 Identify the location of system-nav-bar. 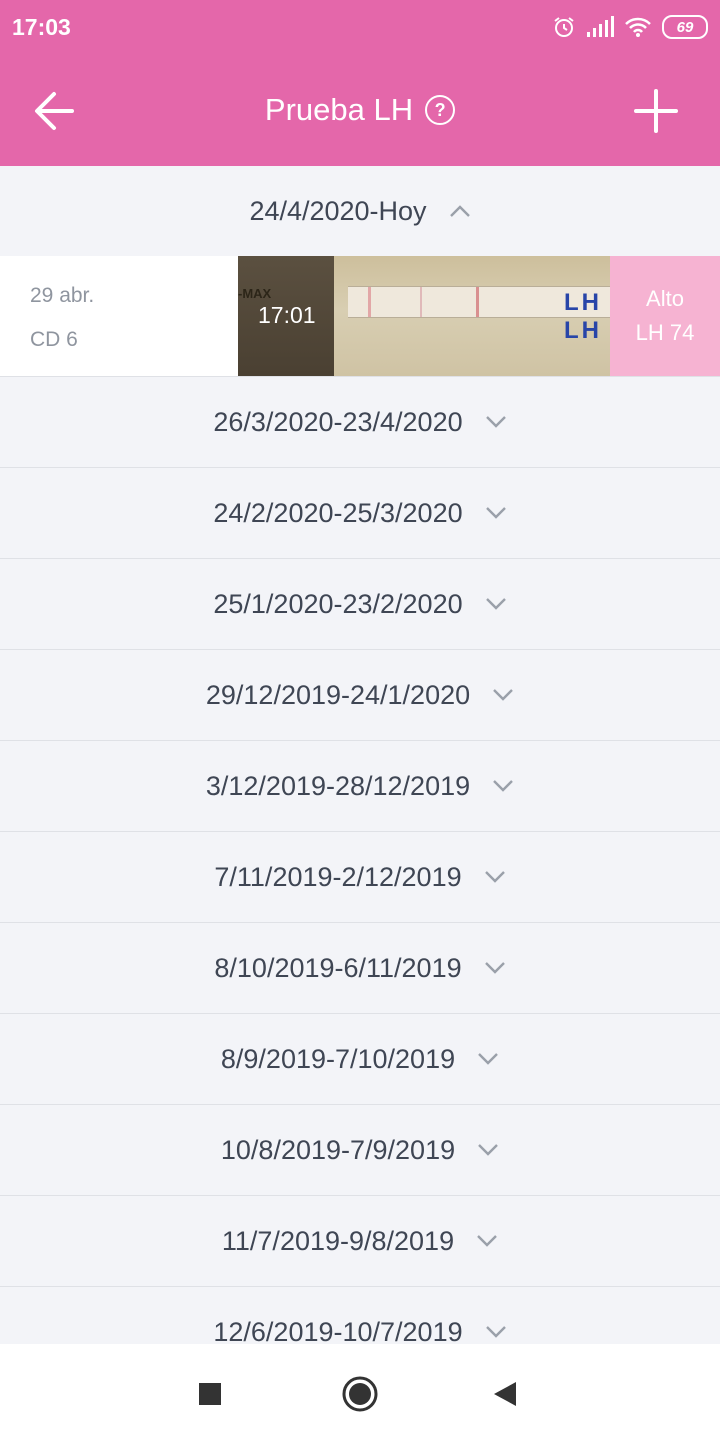
(360, 1392).